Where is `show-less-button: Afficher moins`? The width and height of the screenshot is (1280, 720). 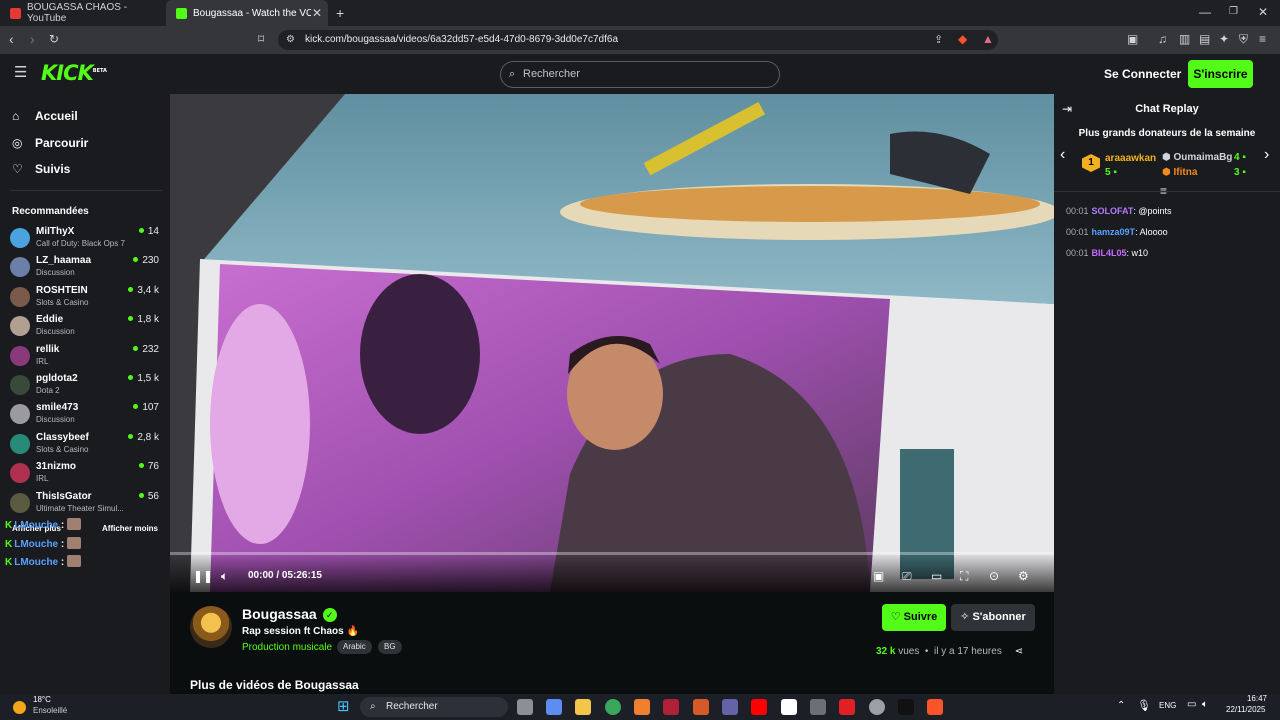 show-less-button: Afficher moins is located at coordinates (130, 528).